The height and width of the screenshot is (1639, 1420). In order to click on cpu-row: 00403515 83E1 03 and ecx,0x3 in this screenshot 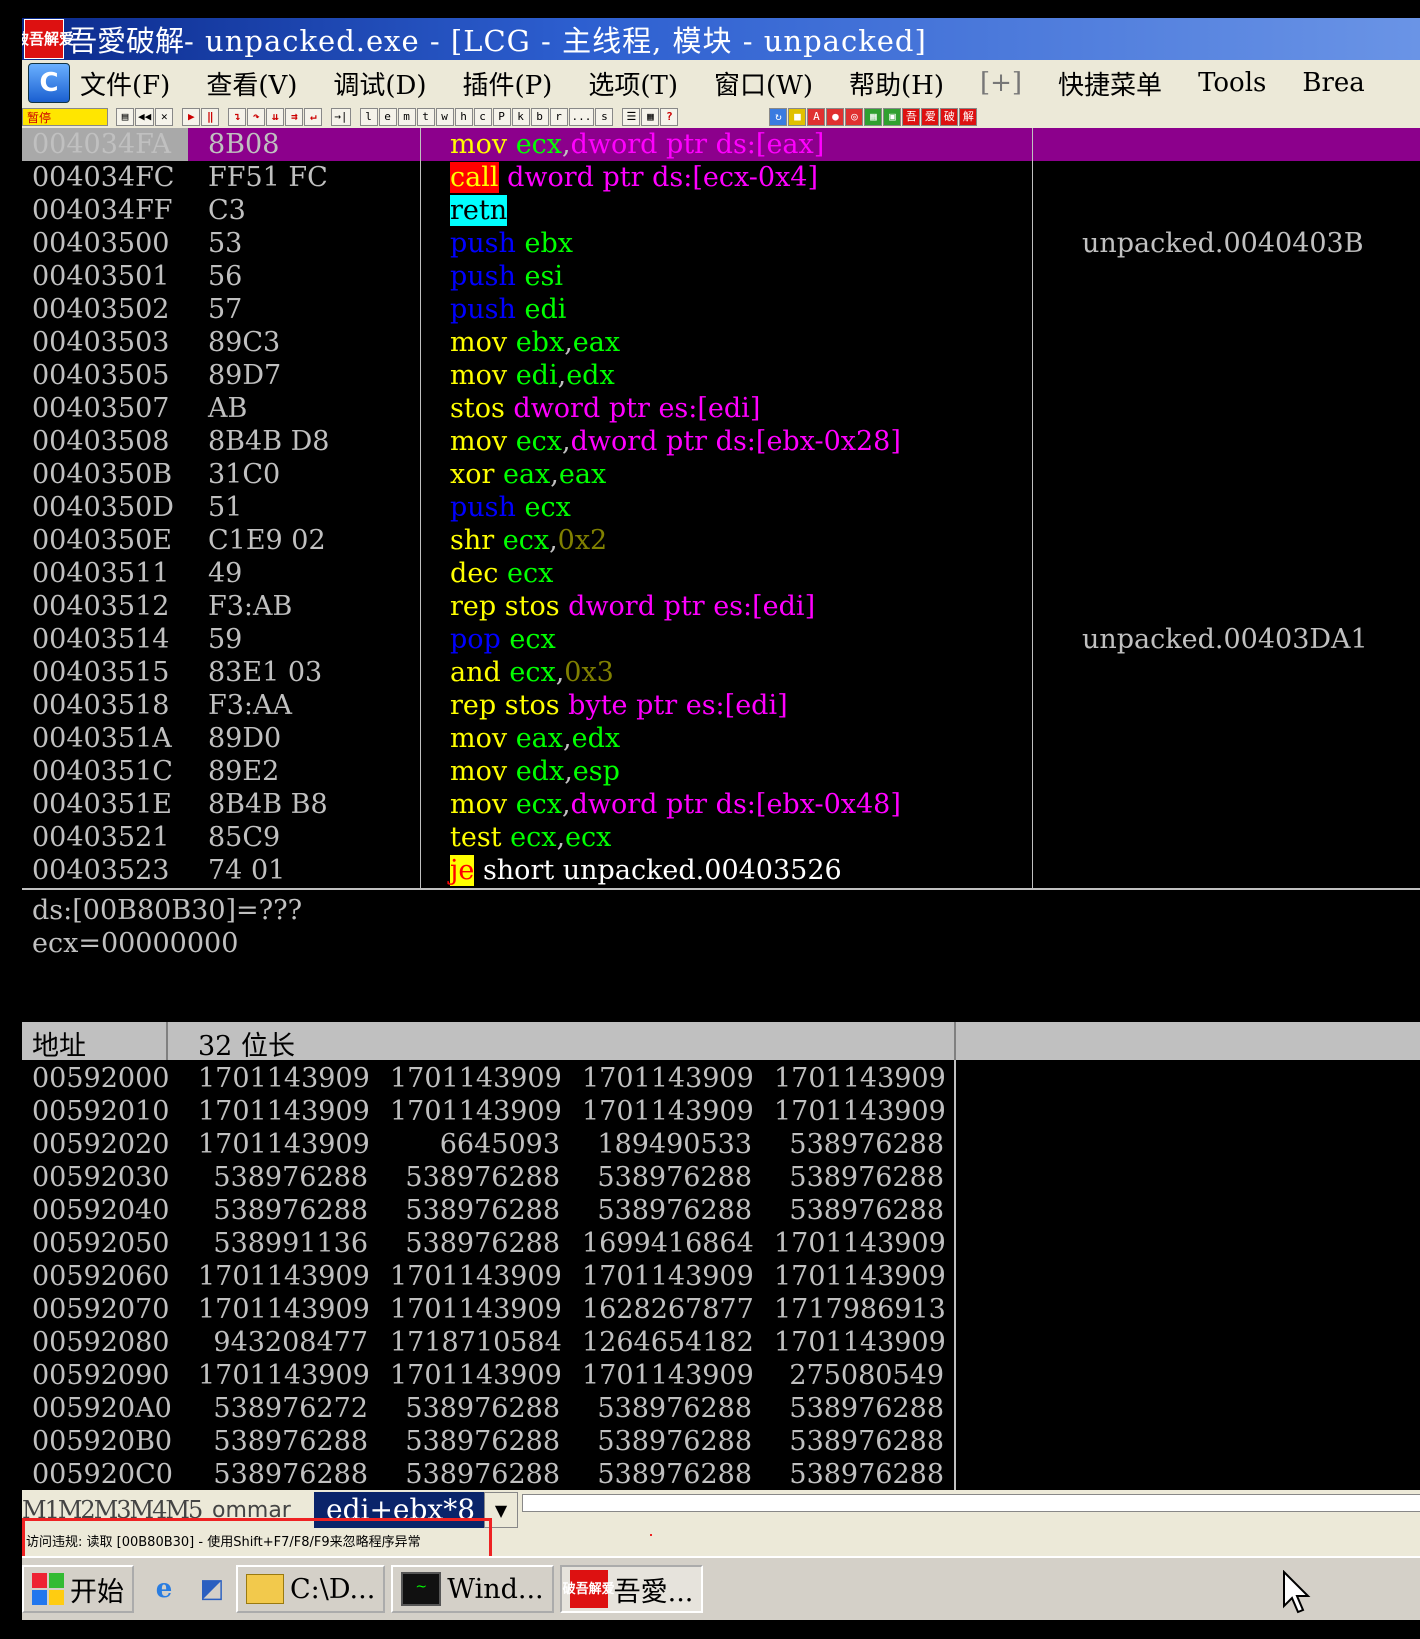, I will do `click(721, 672)`.